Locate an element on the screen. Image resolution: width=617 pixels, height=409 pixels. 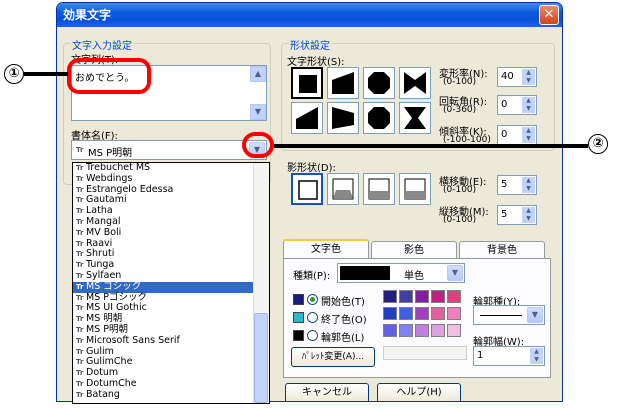
type-swatch is located at coordinates (365, 273).